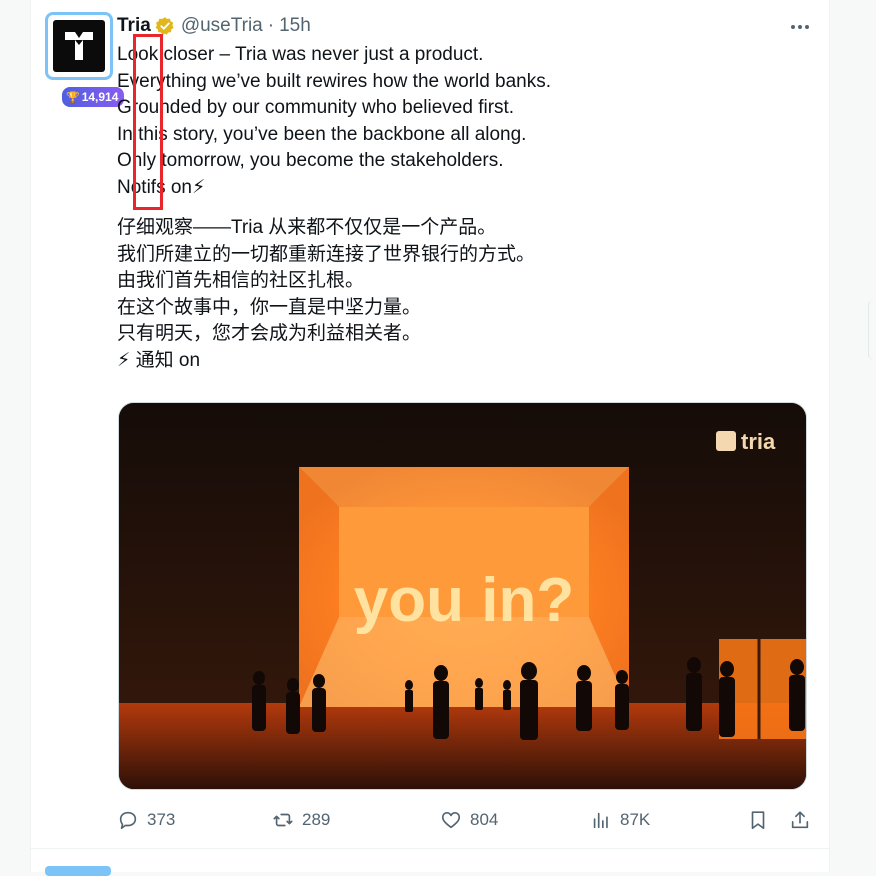 The image size is (876, 876). I want to click on brand-label: tria, so click(758, 441).